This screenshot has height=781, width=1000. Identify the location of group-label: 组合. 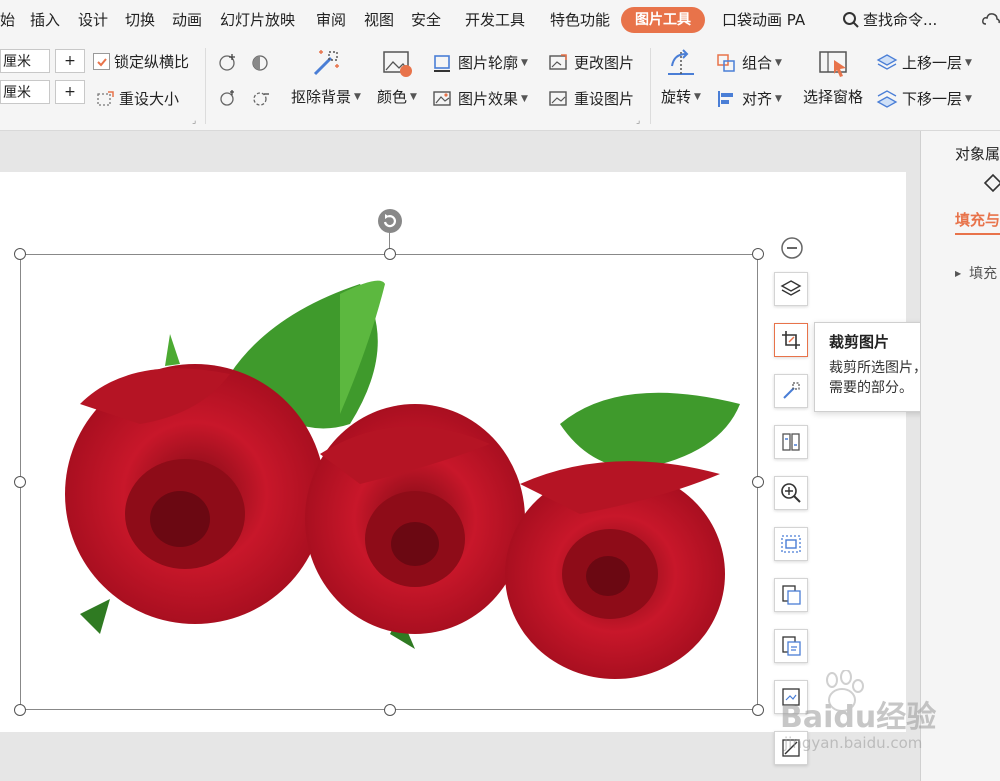
(757, 63).